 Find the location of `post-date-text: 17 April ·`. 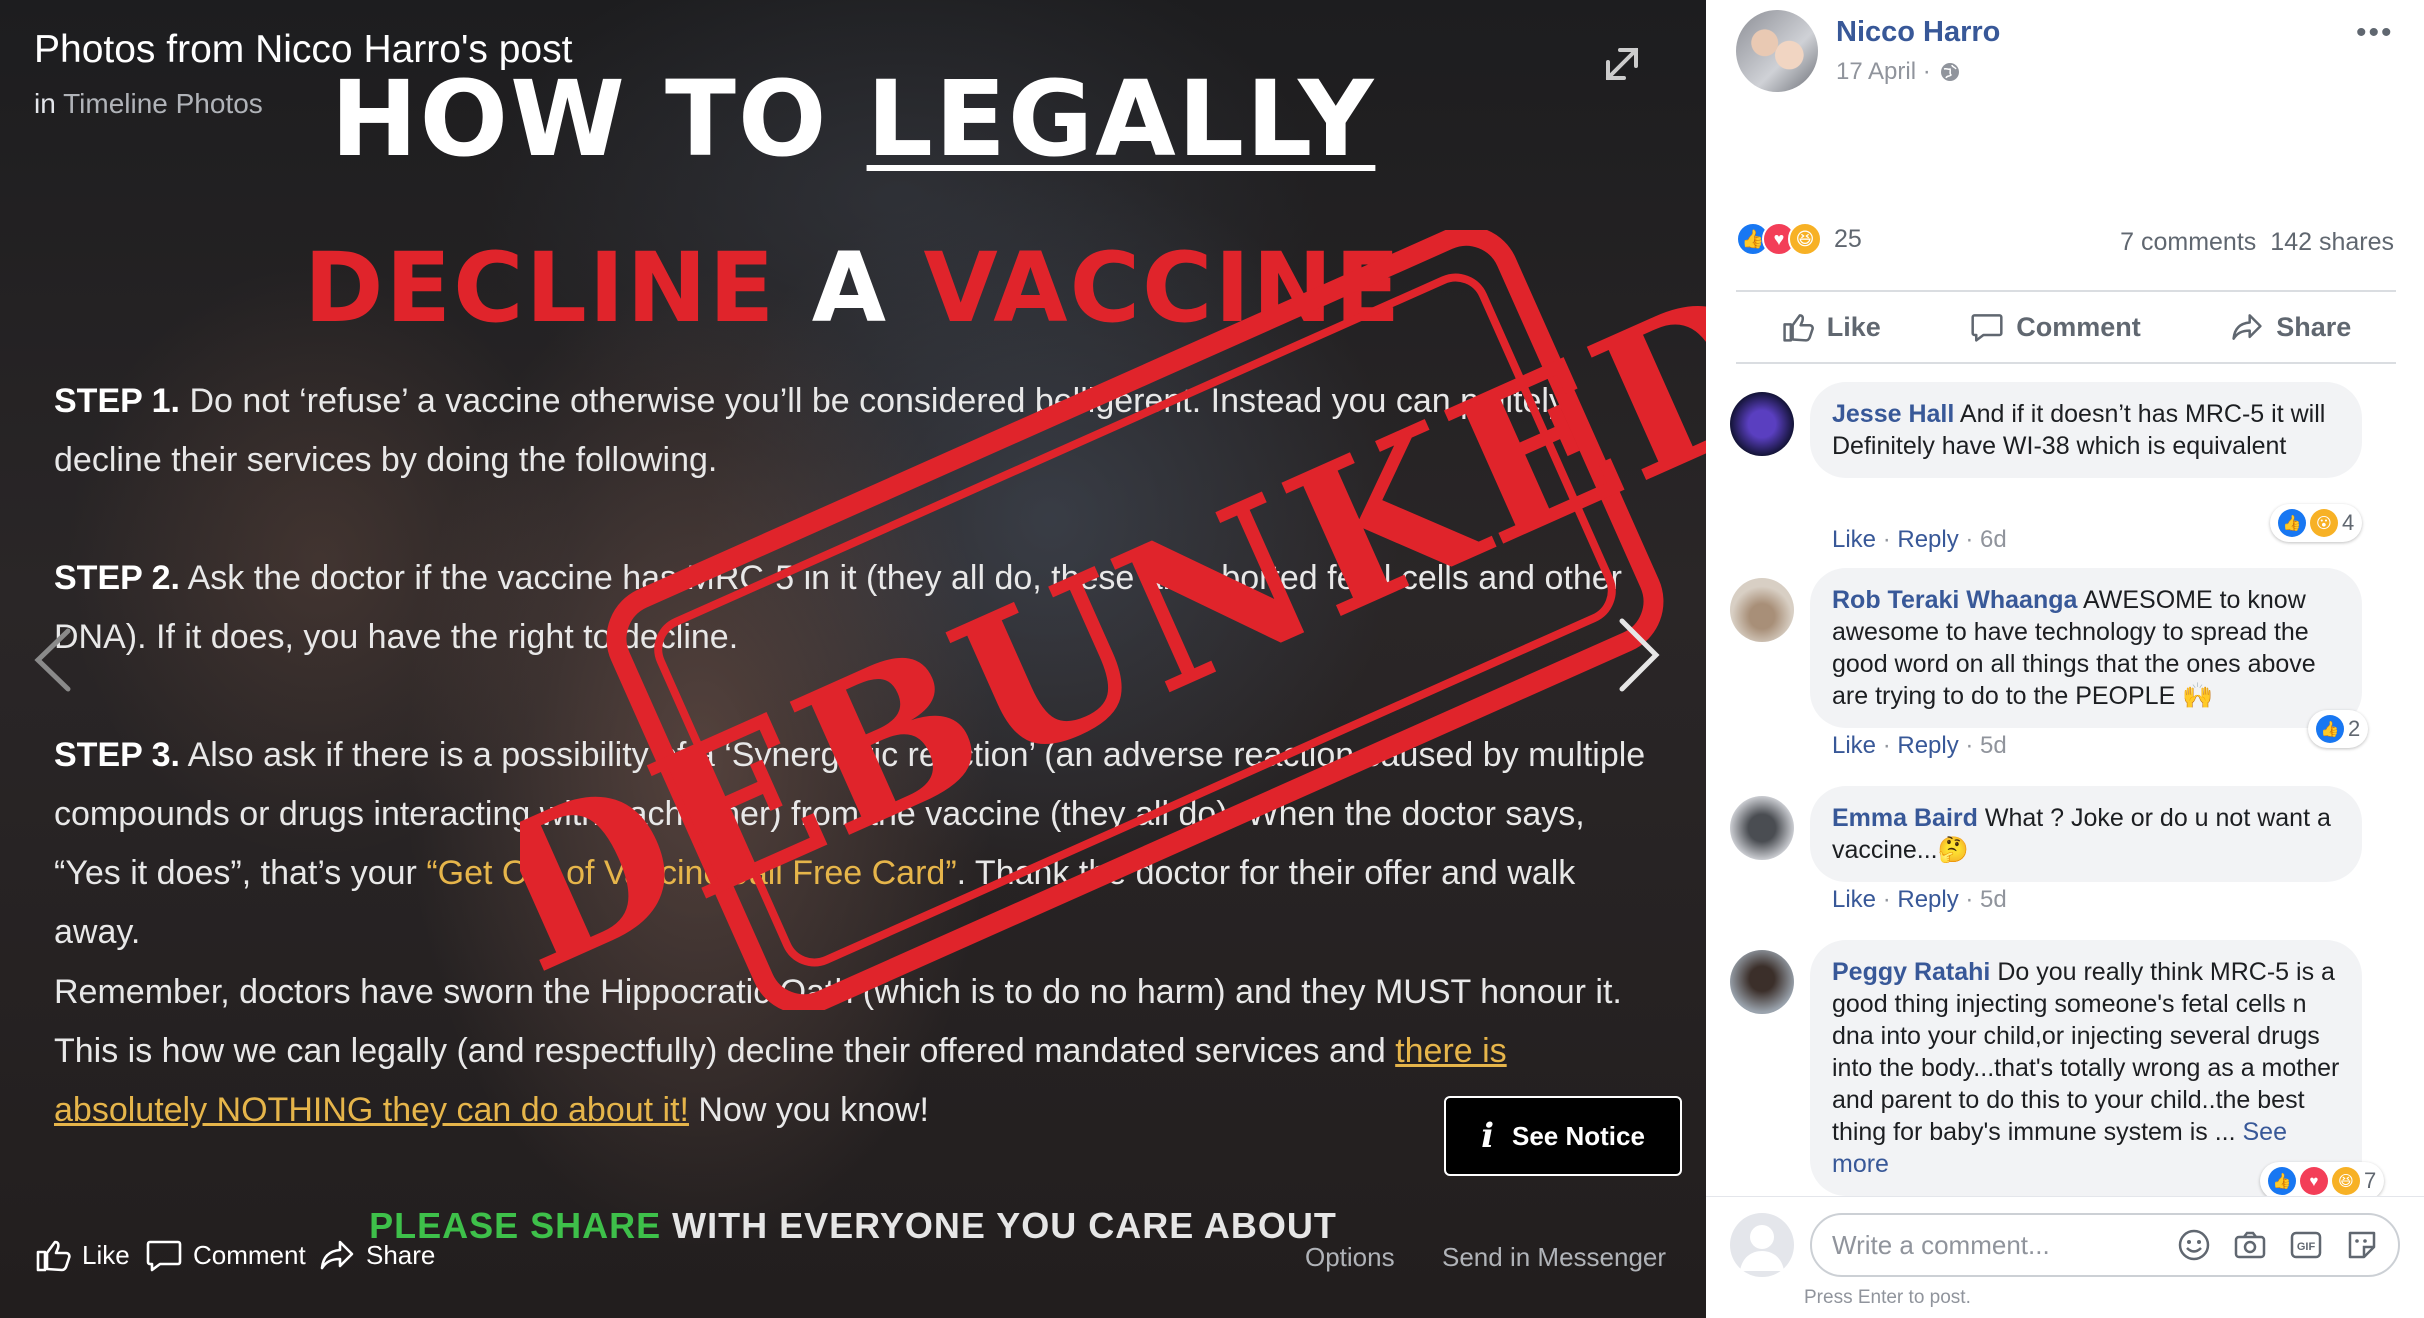

post-date-text: 17 April · is located at coordinates (1883, 72).